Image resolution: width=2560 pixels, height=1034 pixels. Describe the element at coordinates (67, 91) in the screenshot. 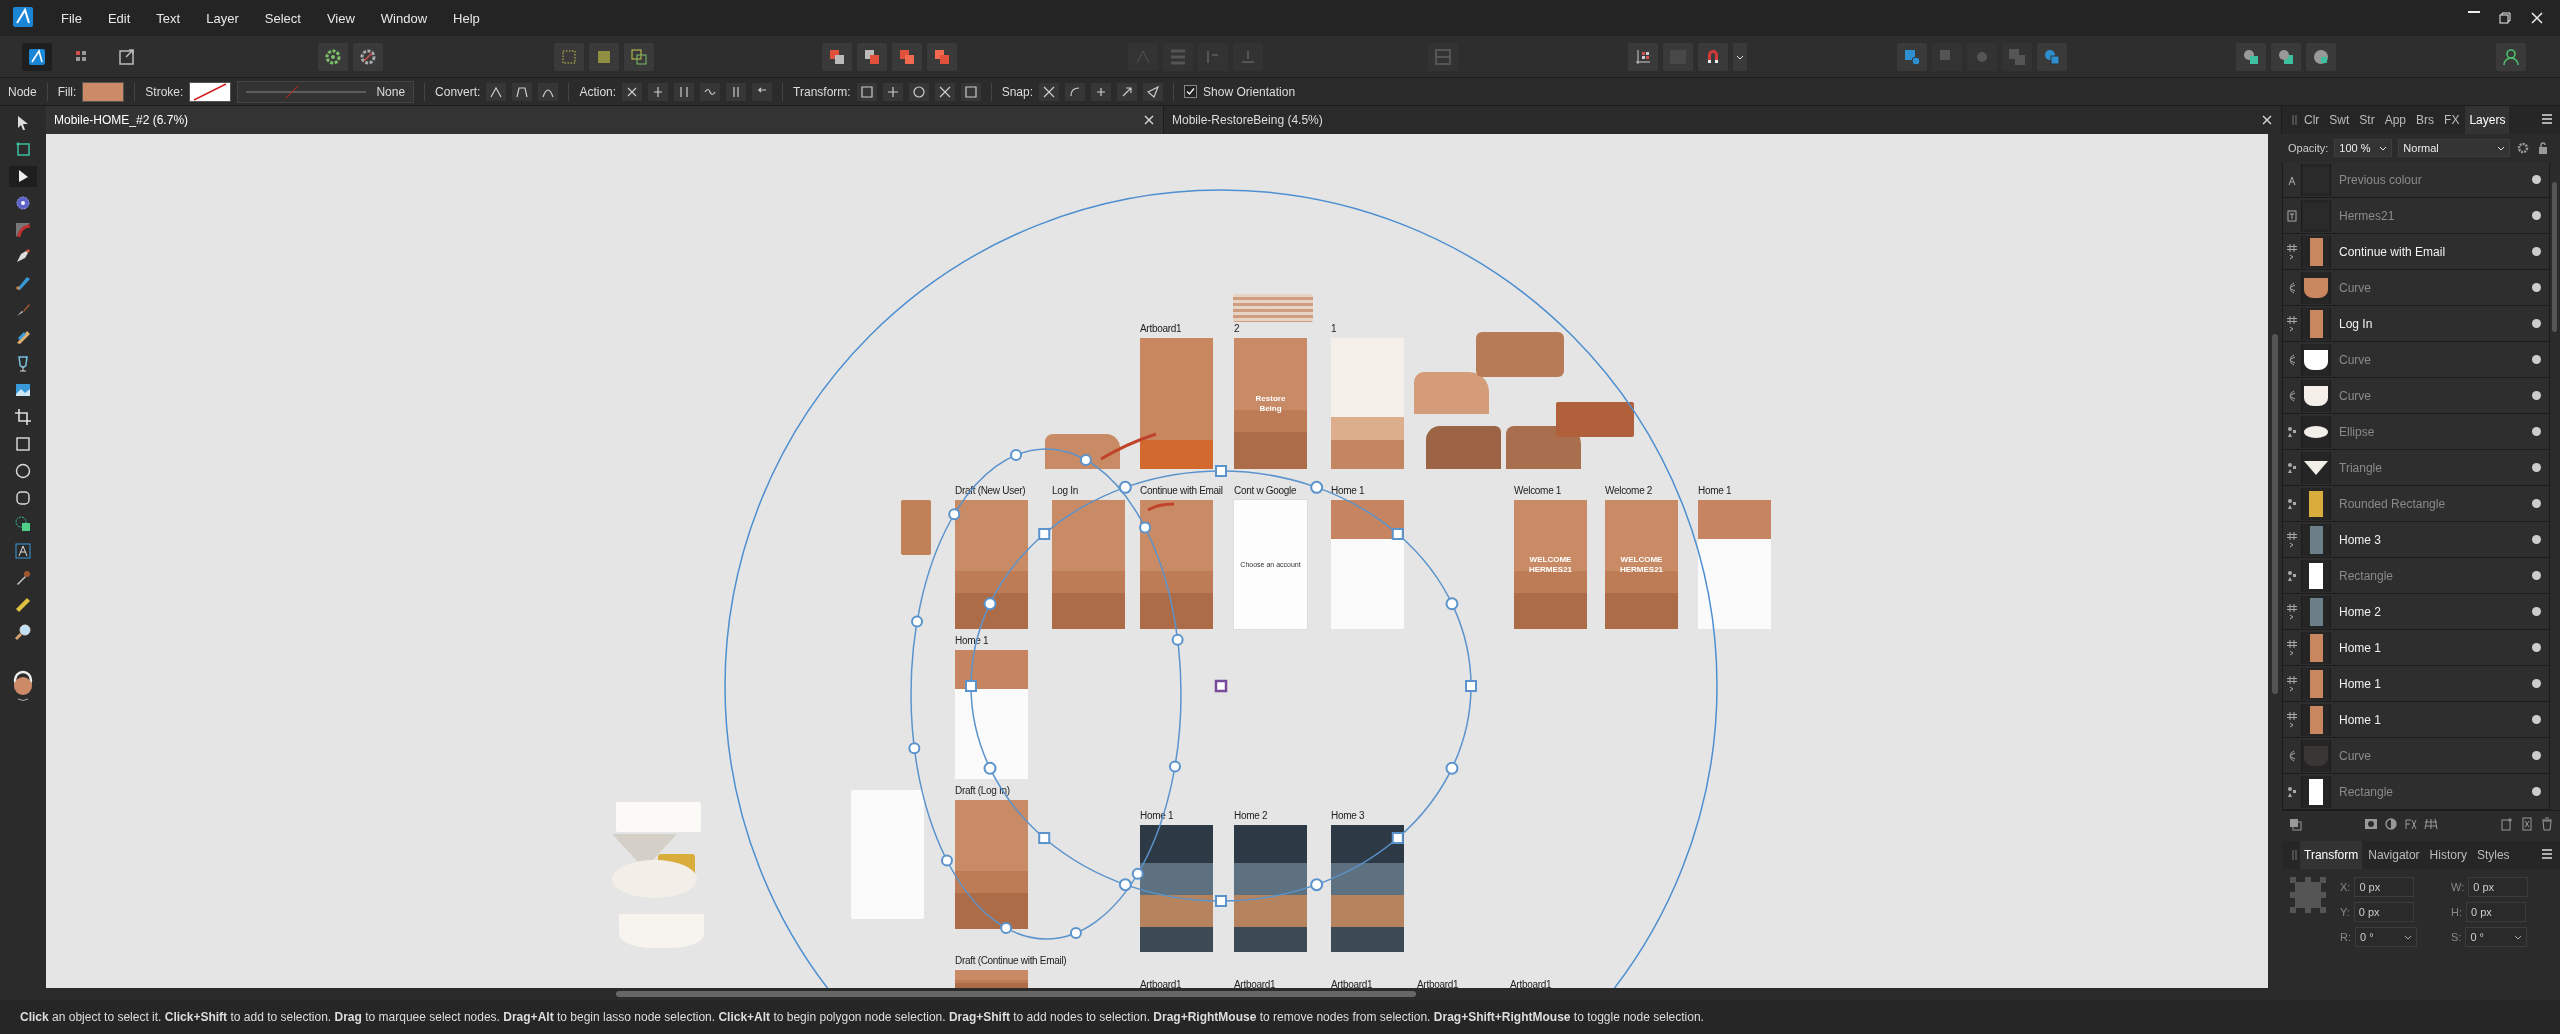

I see `fill-label: Fill:` at that location.